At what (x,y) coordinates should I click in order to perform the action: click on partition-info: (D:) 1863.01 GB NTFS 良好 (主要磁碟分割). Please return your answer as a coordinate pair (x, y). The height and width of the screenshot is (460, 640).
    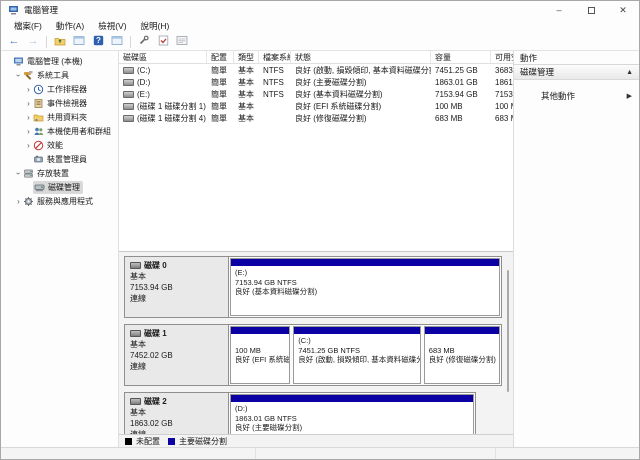
    Looking at the image, I should click on (269, 418).